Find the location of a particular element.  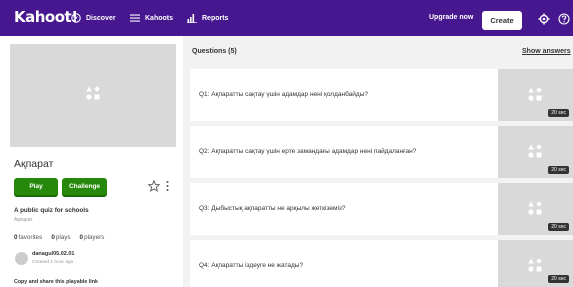

cover-image-placeholder is located at coordinates (93, 95).